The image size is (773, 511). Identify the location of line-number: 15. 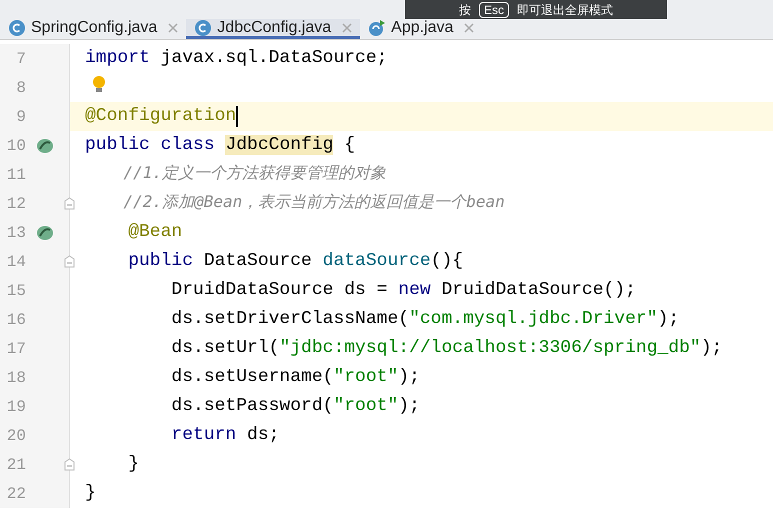
(16, 291).